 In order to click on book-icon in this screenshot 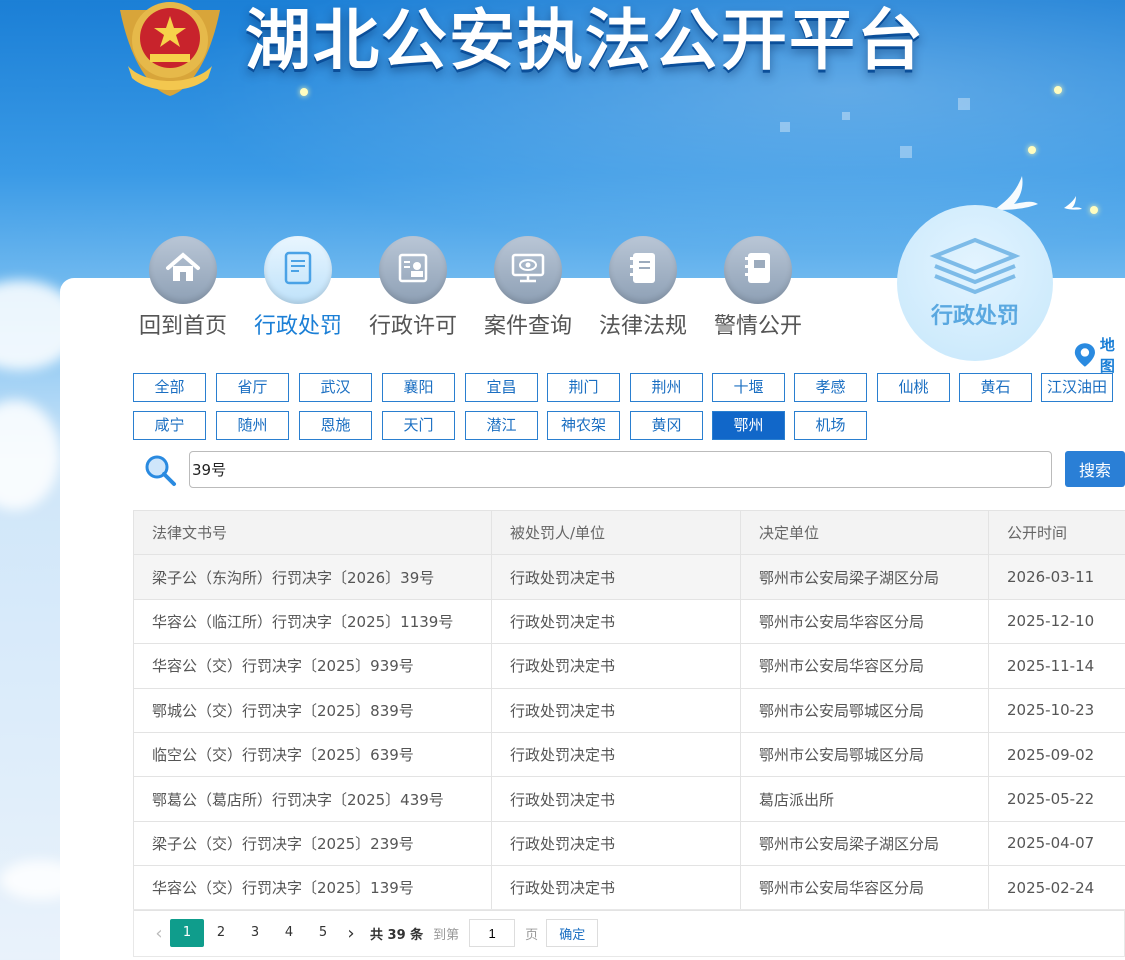, I will do `click(643, 270)`.